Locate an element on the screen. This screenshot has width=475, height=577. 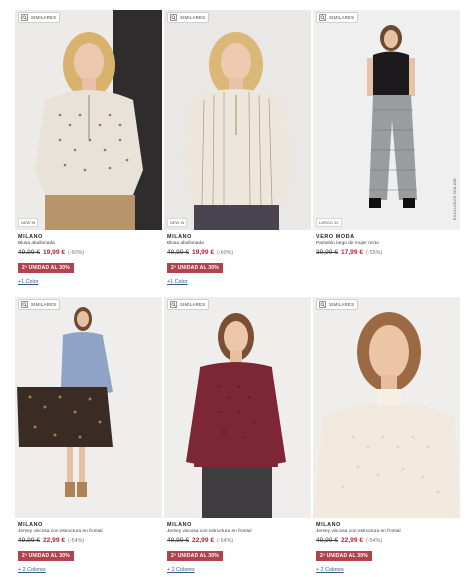
product-prices: 39,99 € 17,99 € (-55%) is located at coordinates (388, 252).